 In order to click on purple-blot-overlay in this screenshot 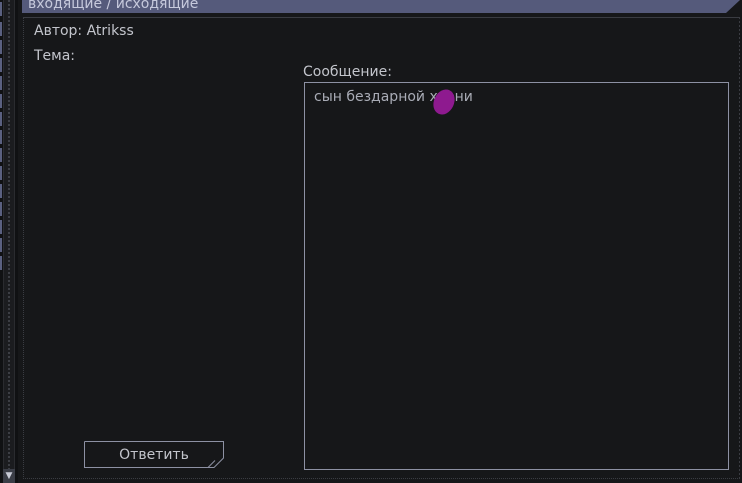, I will do `click(444, 102)`.